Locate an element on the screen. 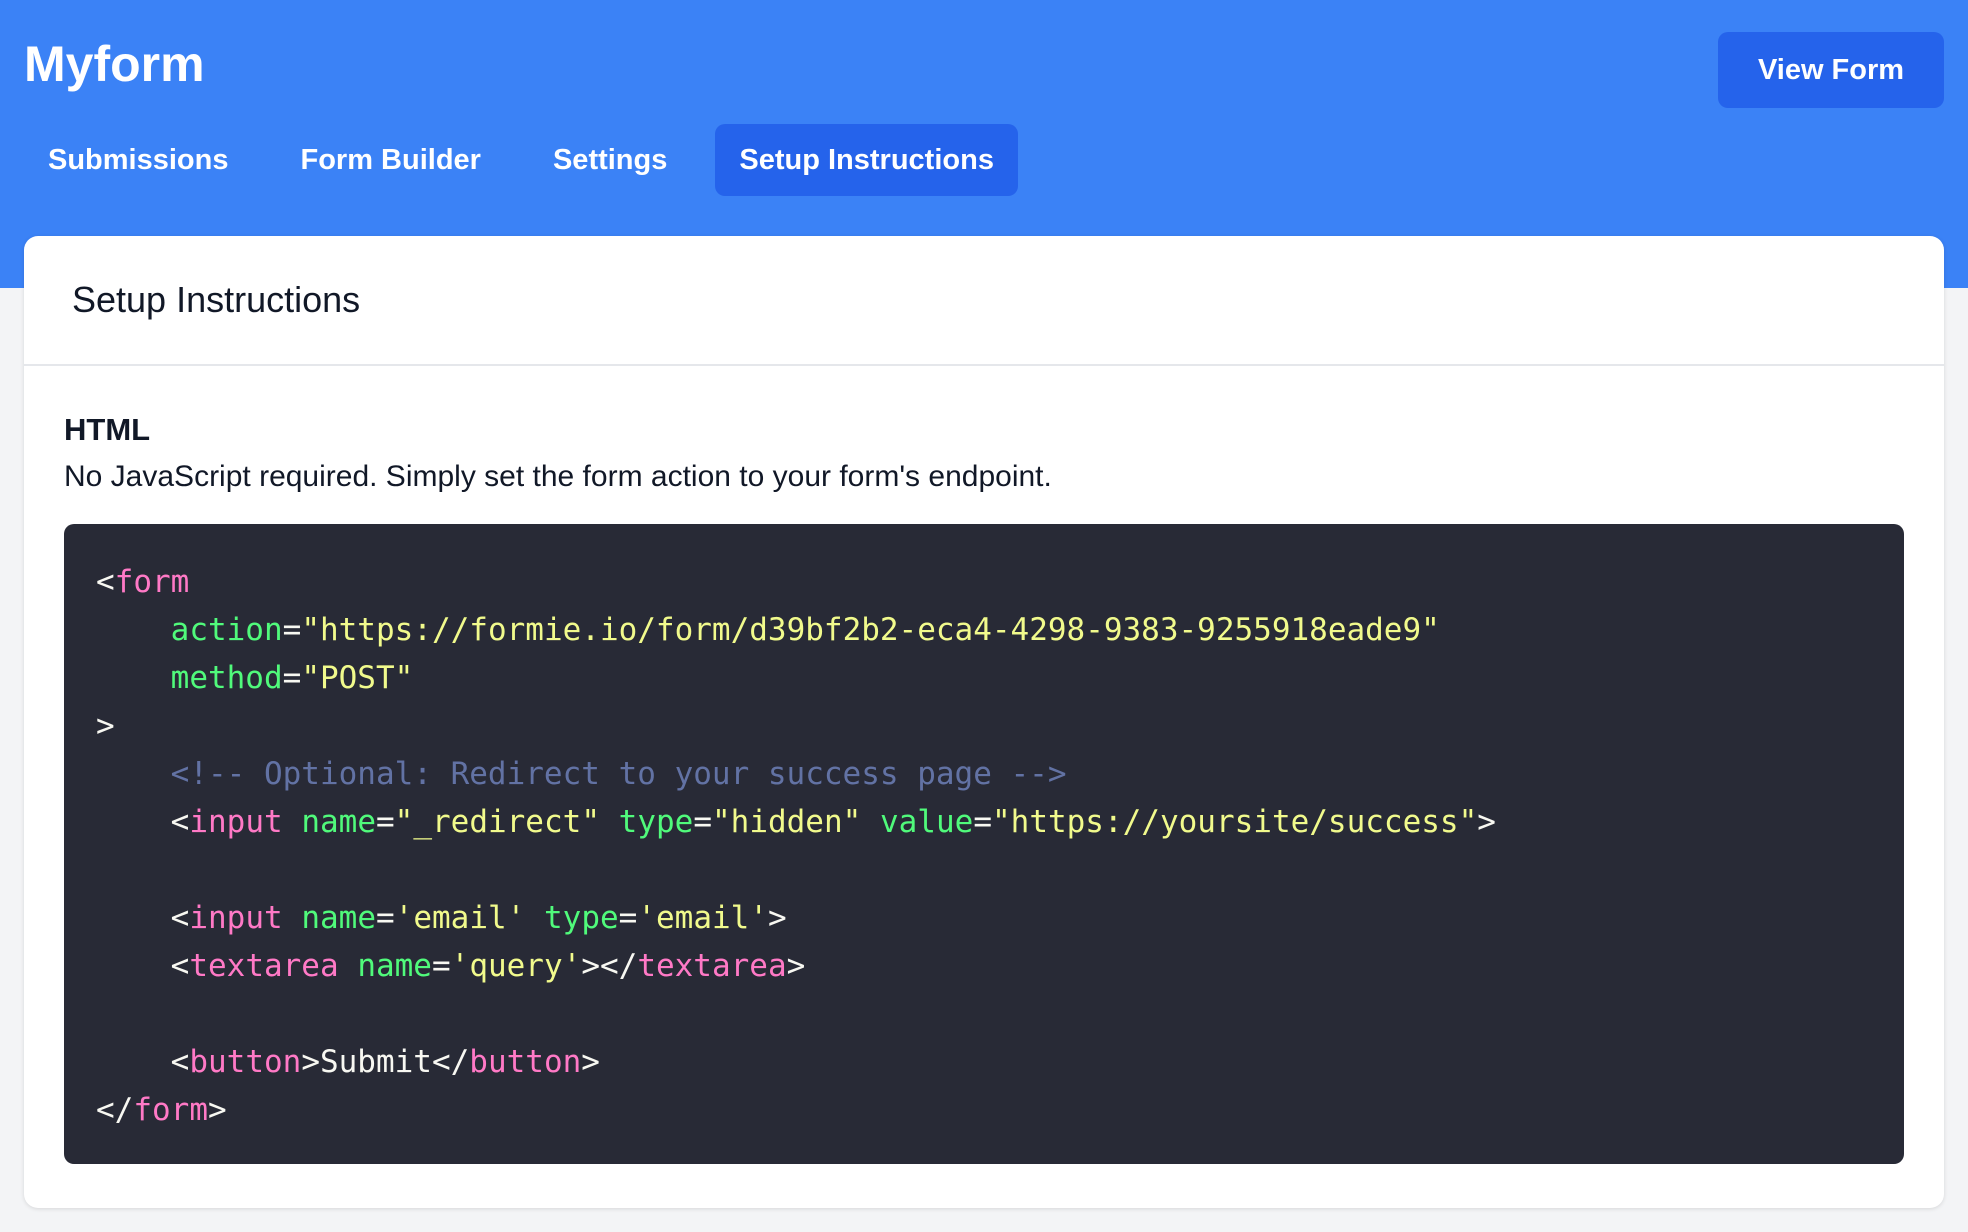 This screenshot has height=1232, width=1968. redirect-value: https://yoursite/success is located at coordinates (1234, 822).